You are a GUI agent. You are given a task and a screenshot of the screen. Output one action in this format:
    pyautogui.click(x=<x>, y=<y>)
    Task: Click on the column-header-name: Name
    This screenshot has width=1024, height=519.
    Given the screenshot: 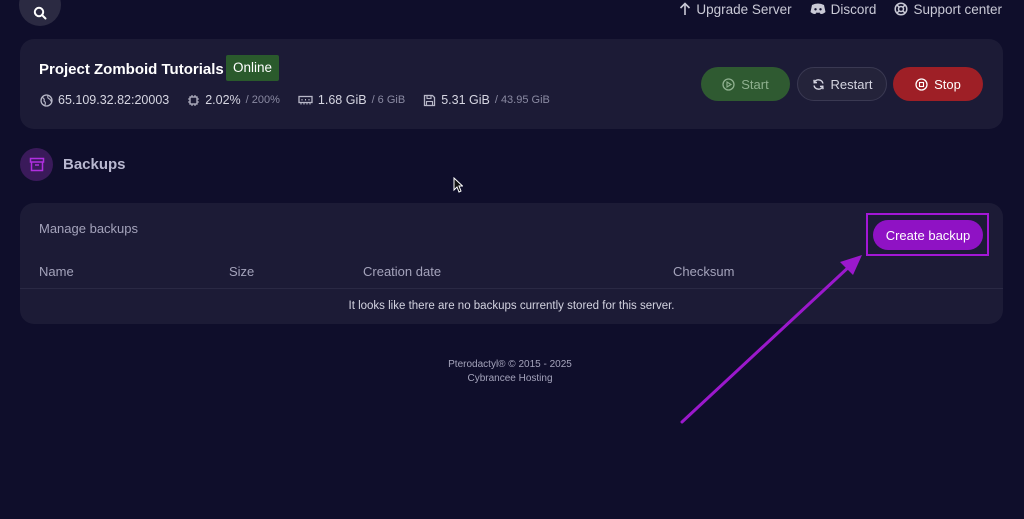 What is the action you would take?
    pyautogui.click(x=56, y=271)
    